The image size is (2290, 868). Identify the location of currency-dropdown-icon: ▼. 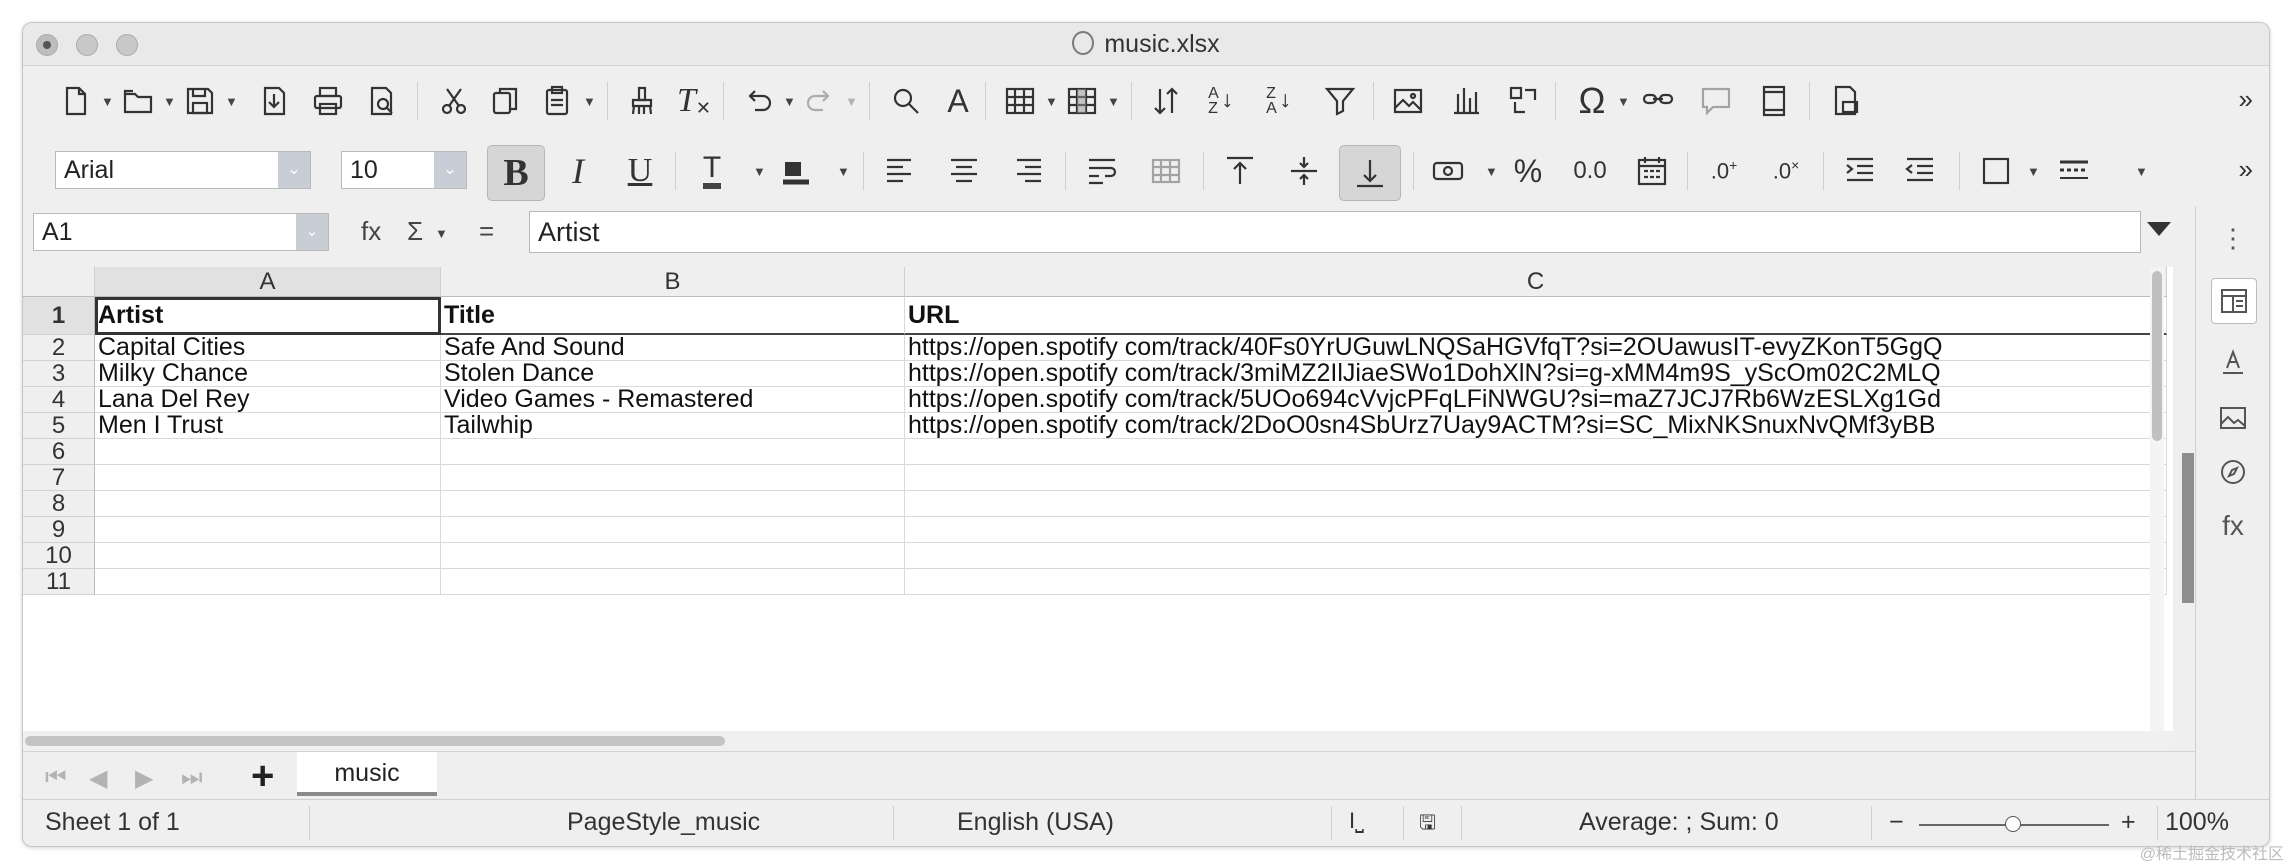
(1491, 171).